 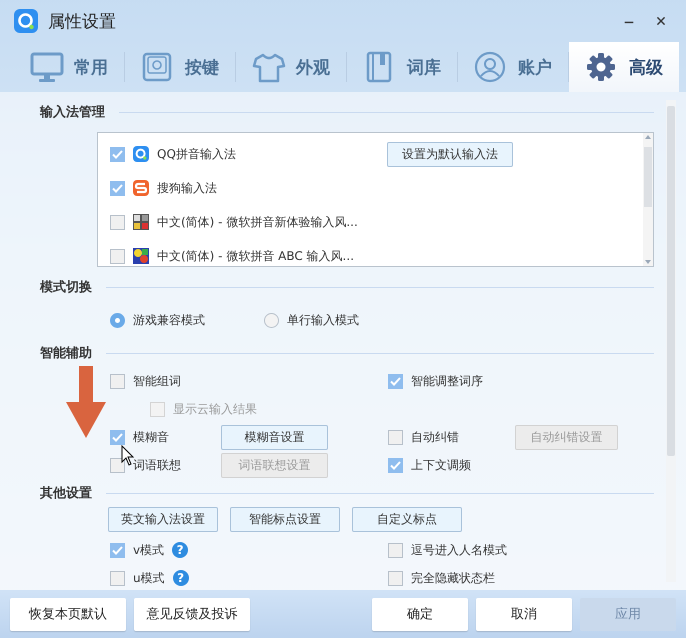 What do you see at coordinates (66, 493) in the screenshot?
I see `section-heading: 其他设置` at bounding box center [66, 493].